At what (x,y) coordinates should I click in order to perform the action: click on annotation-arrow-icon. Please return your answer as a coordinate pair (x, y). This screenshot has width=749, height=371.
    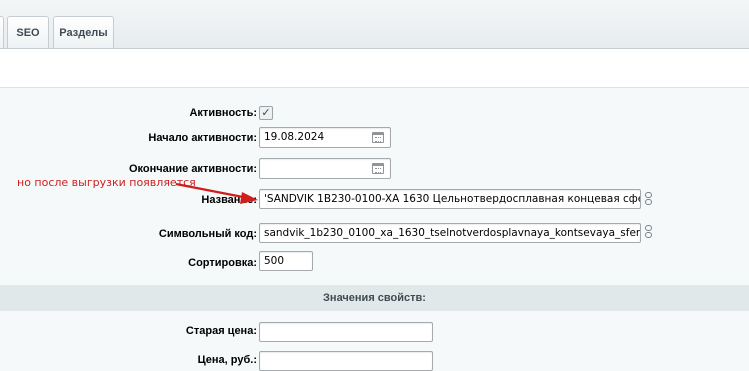
    Looking at the image, I should click on (216, 193).